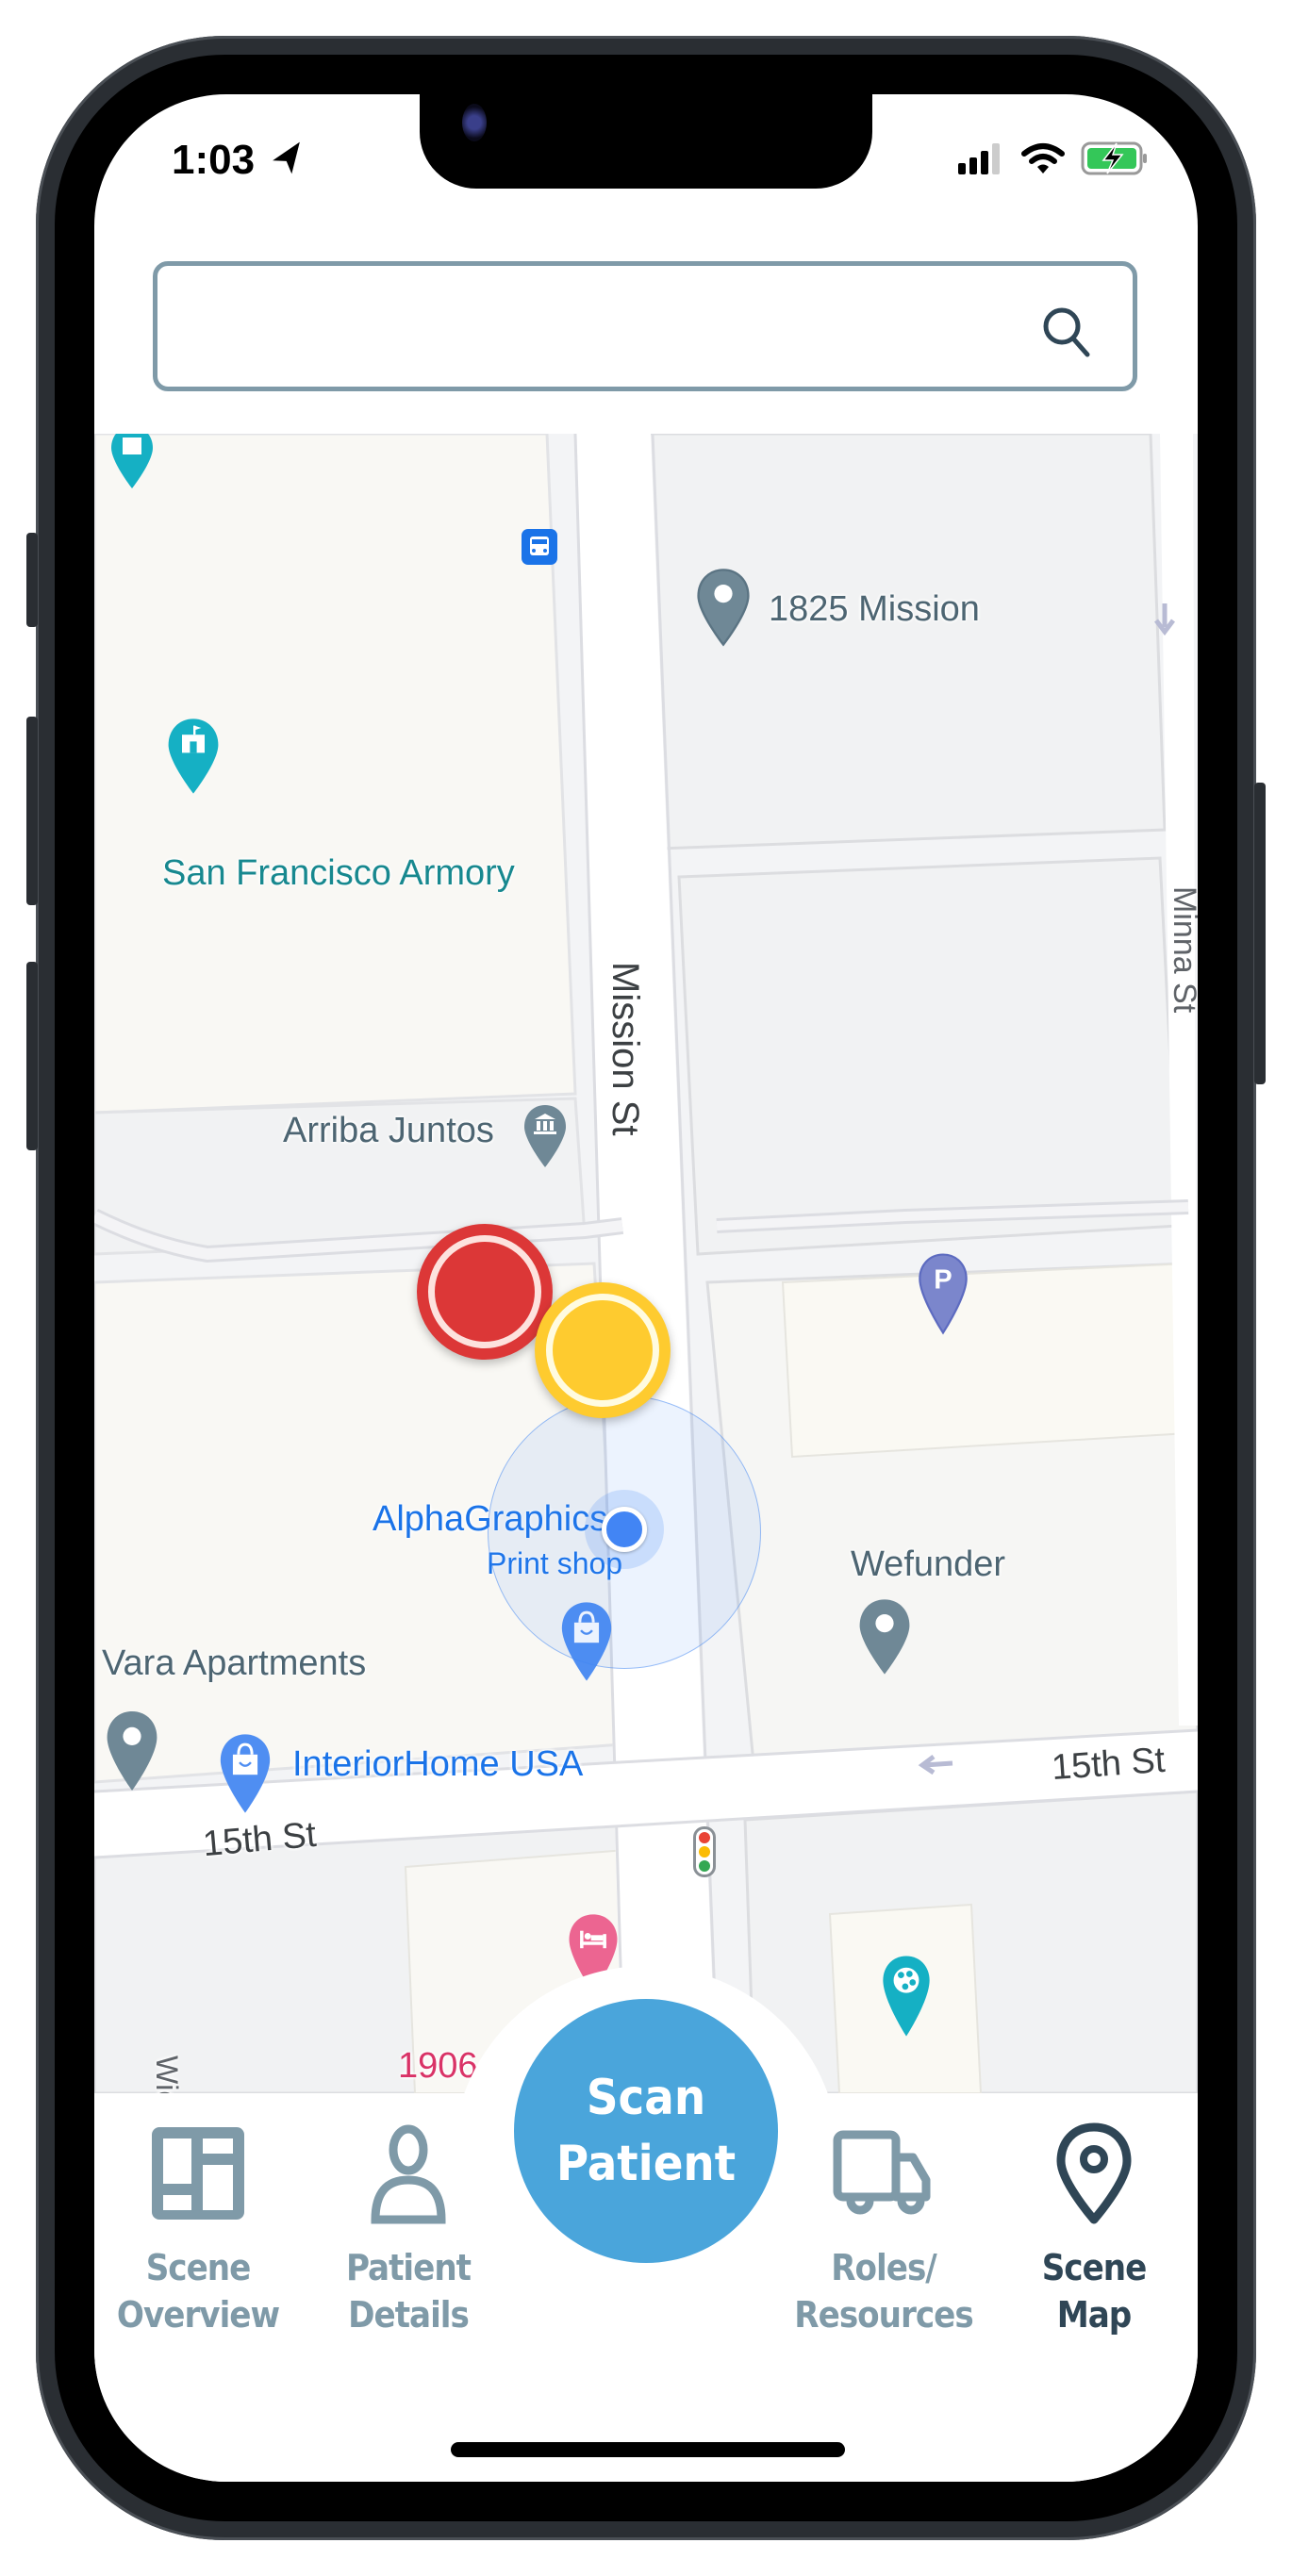 The image size is (1292, 2576). Describe the element at coordinates (1114, 158) in the screenshot. I see `battery-charging-icon` at that location.